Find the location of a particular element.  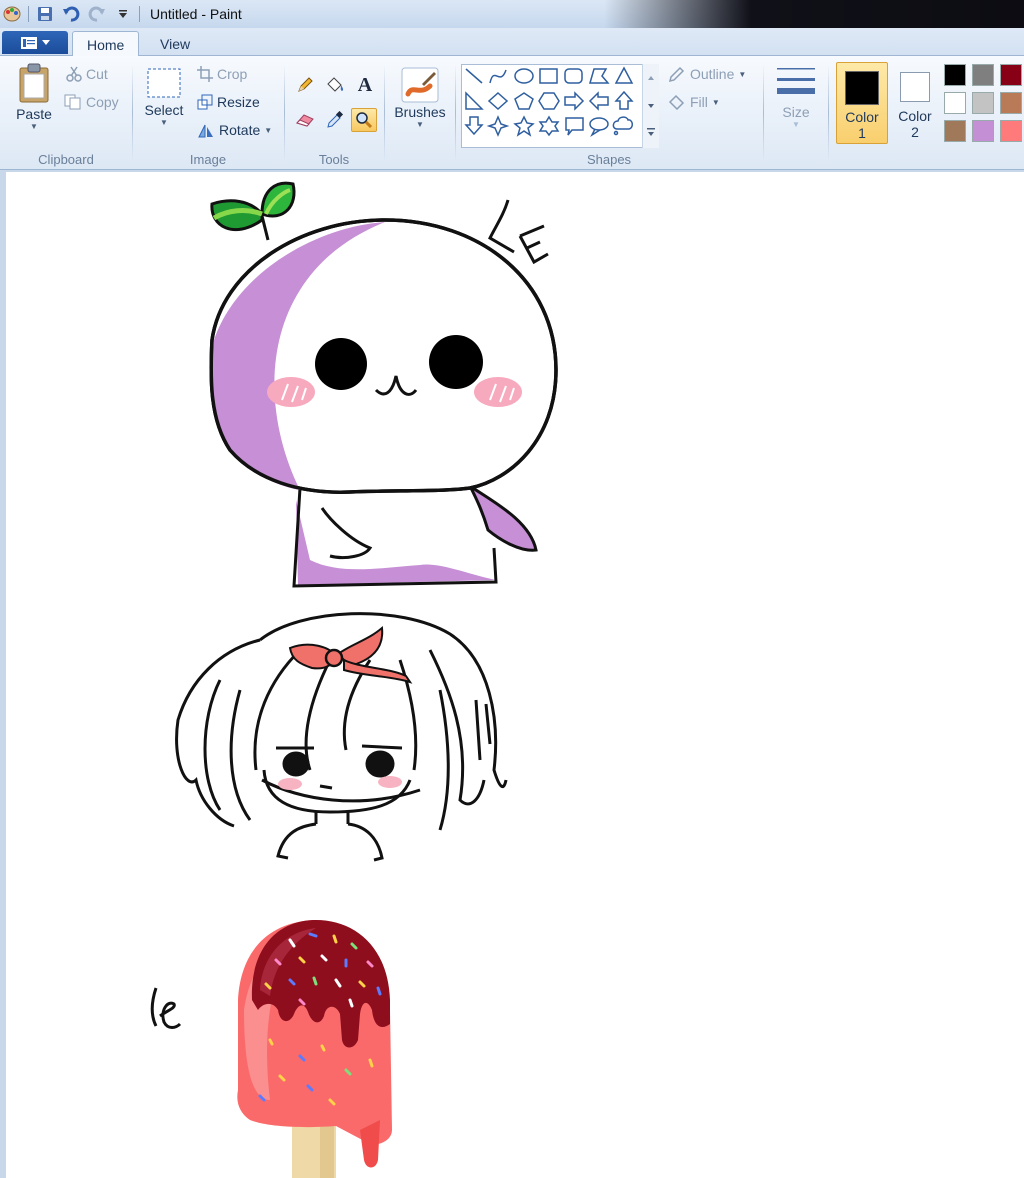

color1-swatch is located at coordinates (862, 88).